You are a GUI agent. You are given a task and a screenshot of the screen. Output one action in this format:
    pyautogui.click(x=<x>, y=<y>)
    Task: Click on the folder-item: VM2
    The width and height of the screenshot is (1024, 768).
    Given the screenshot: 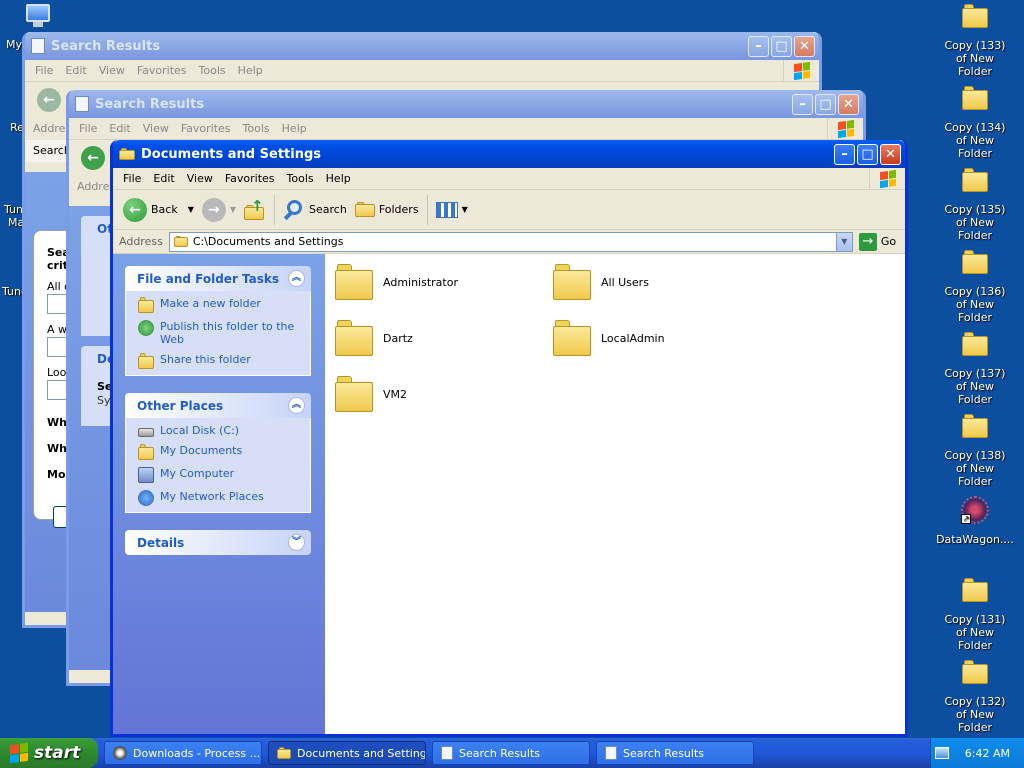 What is the action you would take?
    pyautogui.click(x=371, y=394)
    